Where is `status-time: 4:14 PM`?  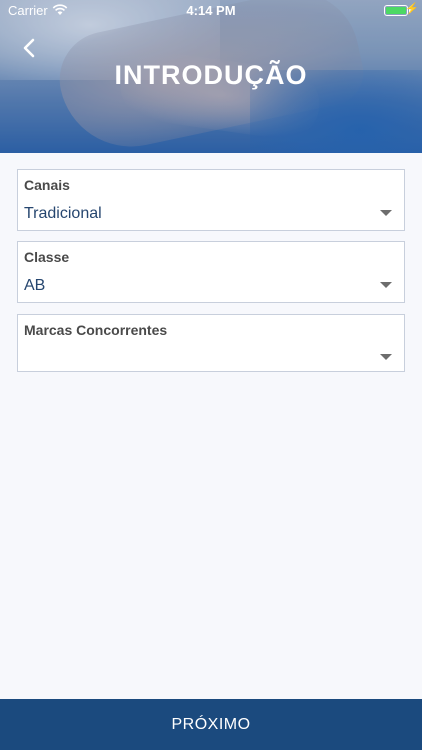
status-time: 4:14 PM is located at coordinates (211, 10).